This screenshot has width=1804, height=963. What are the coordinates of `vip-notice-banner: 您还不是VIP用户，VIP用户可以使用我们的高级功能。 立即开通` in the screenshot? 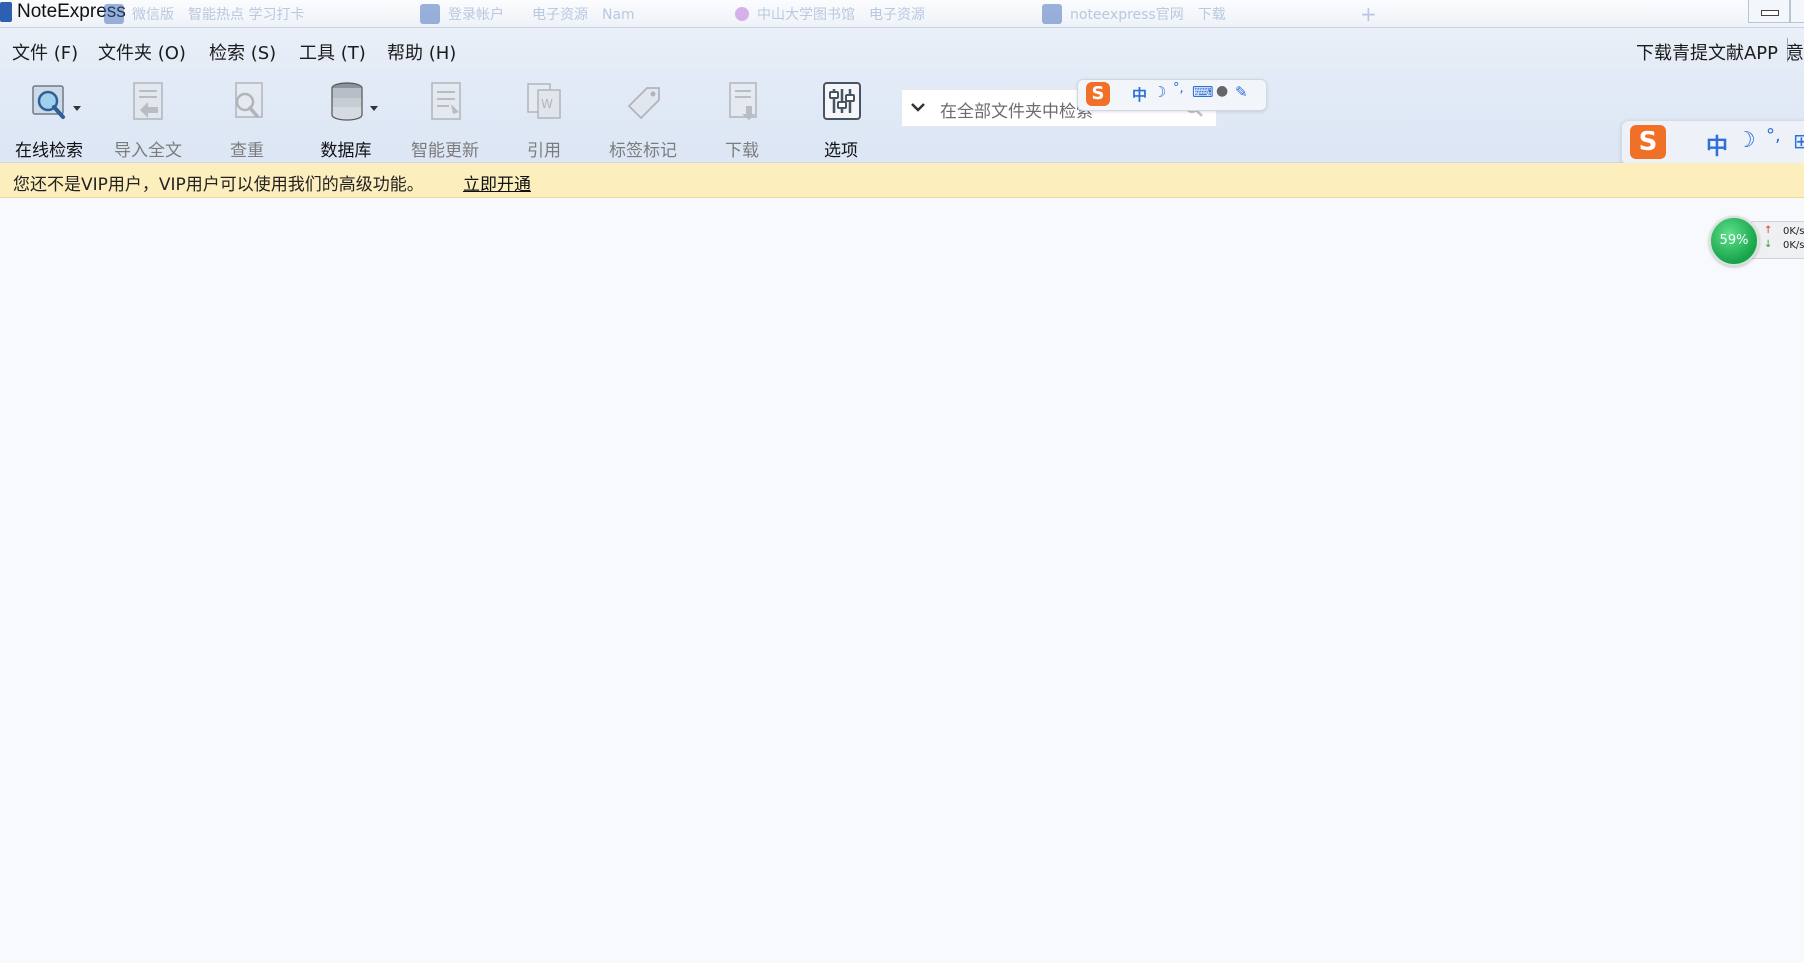 It's located at (902, 180).